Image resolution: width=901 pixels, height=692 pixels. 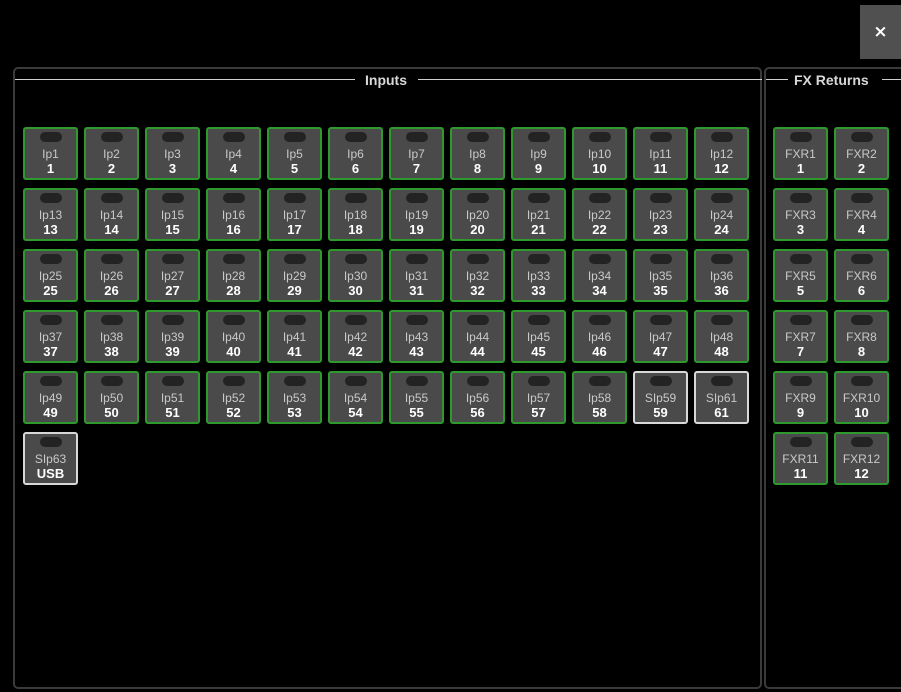 I want to click on input-tile: Ip2 2, so click(x=111, y=153).